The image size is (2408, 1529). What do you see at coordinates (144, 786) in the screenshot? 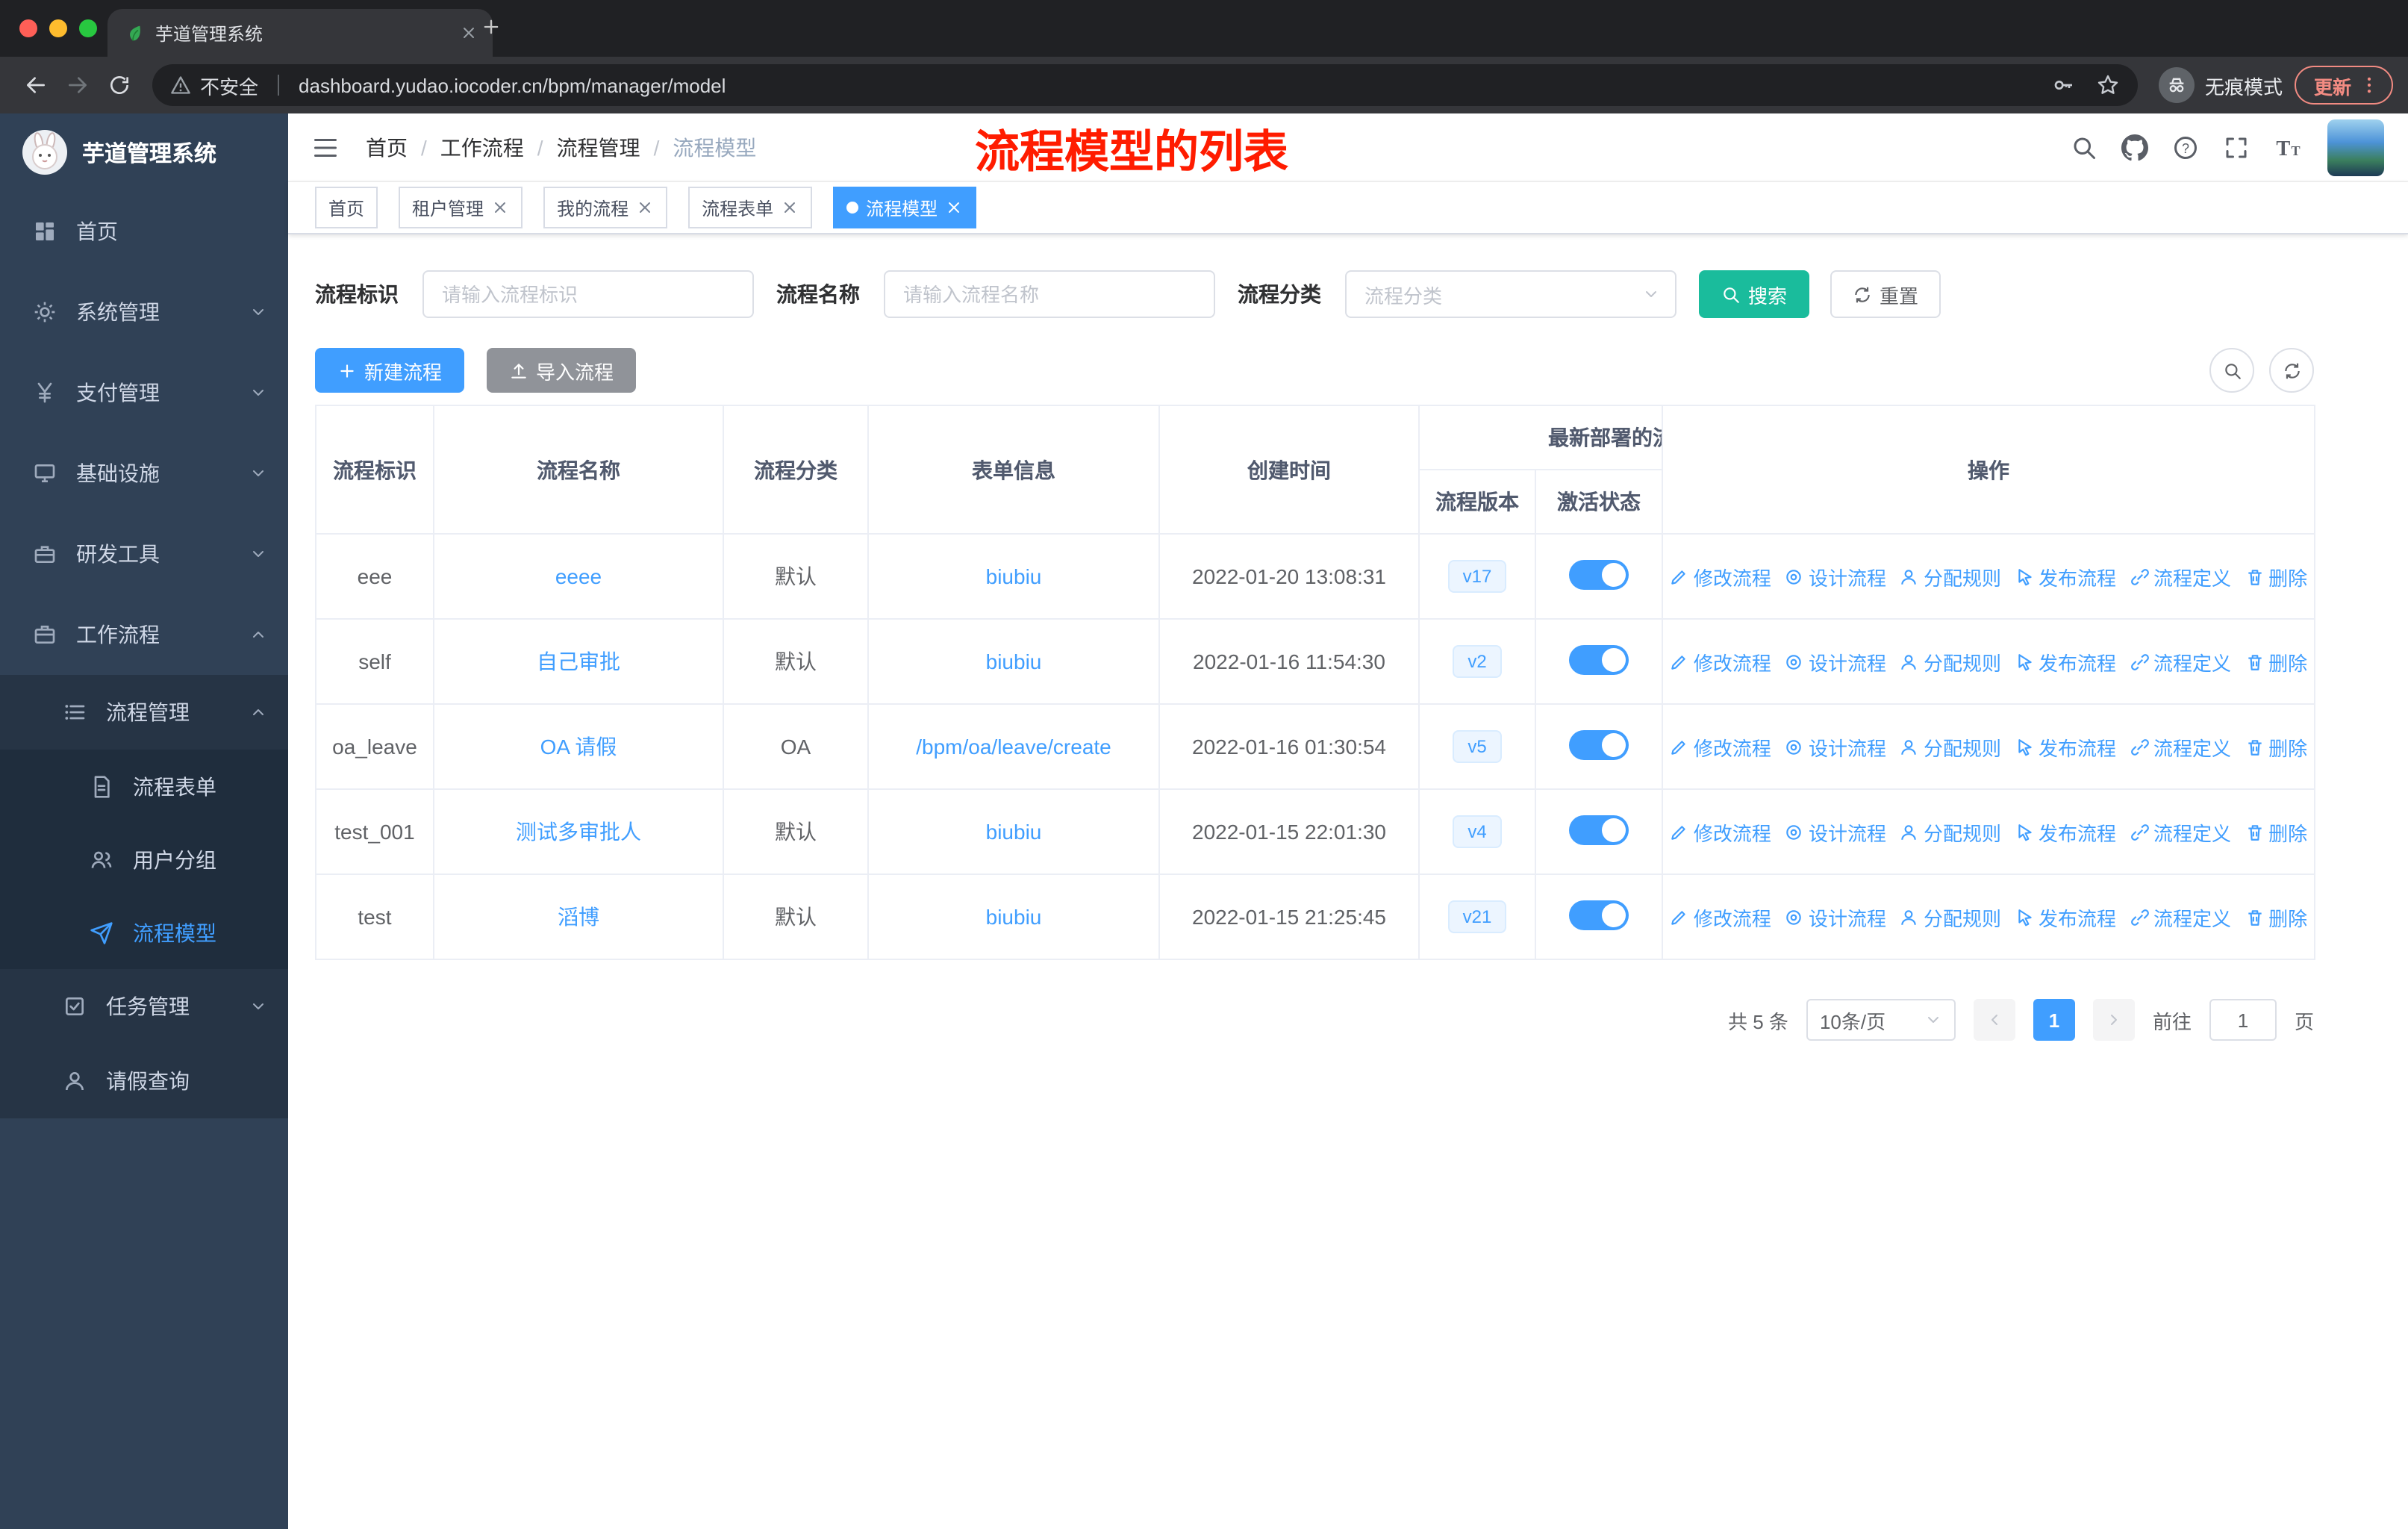
I see `sidebar-item-process-form: 流程表单` at bounding box center [144, 786].